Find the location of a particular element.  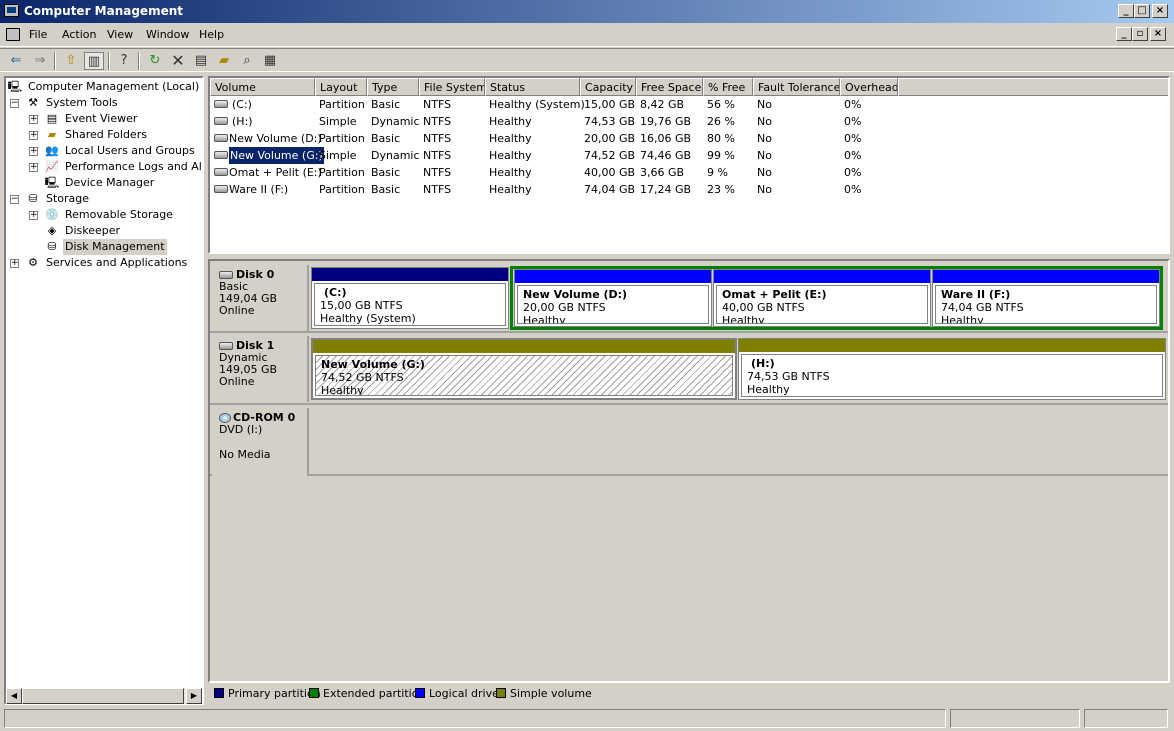

volume-name-cell: New Volume (G:) is located at coordinates (276, 155).